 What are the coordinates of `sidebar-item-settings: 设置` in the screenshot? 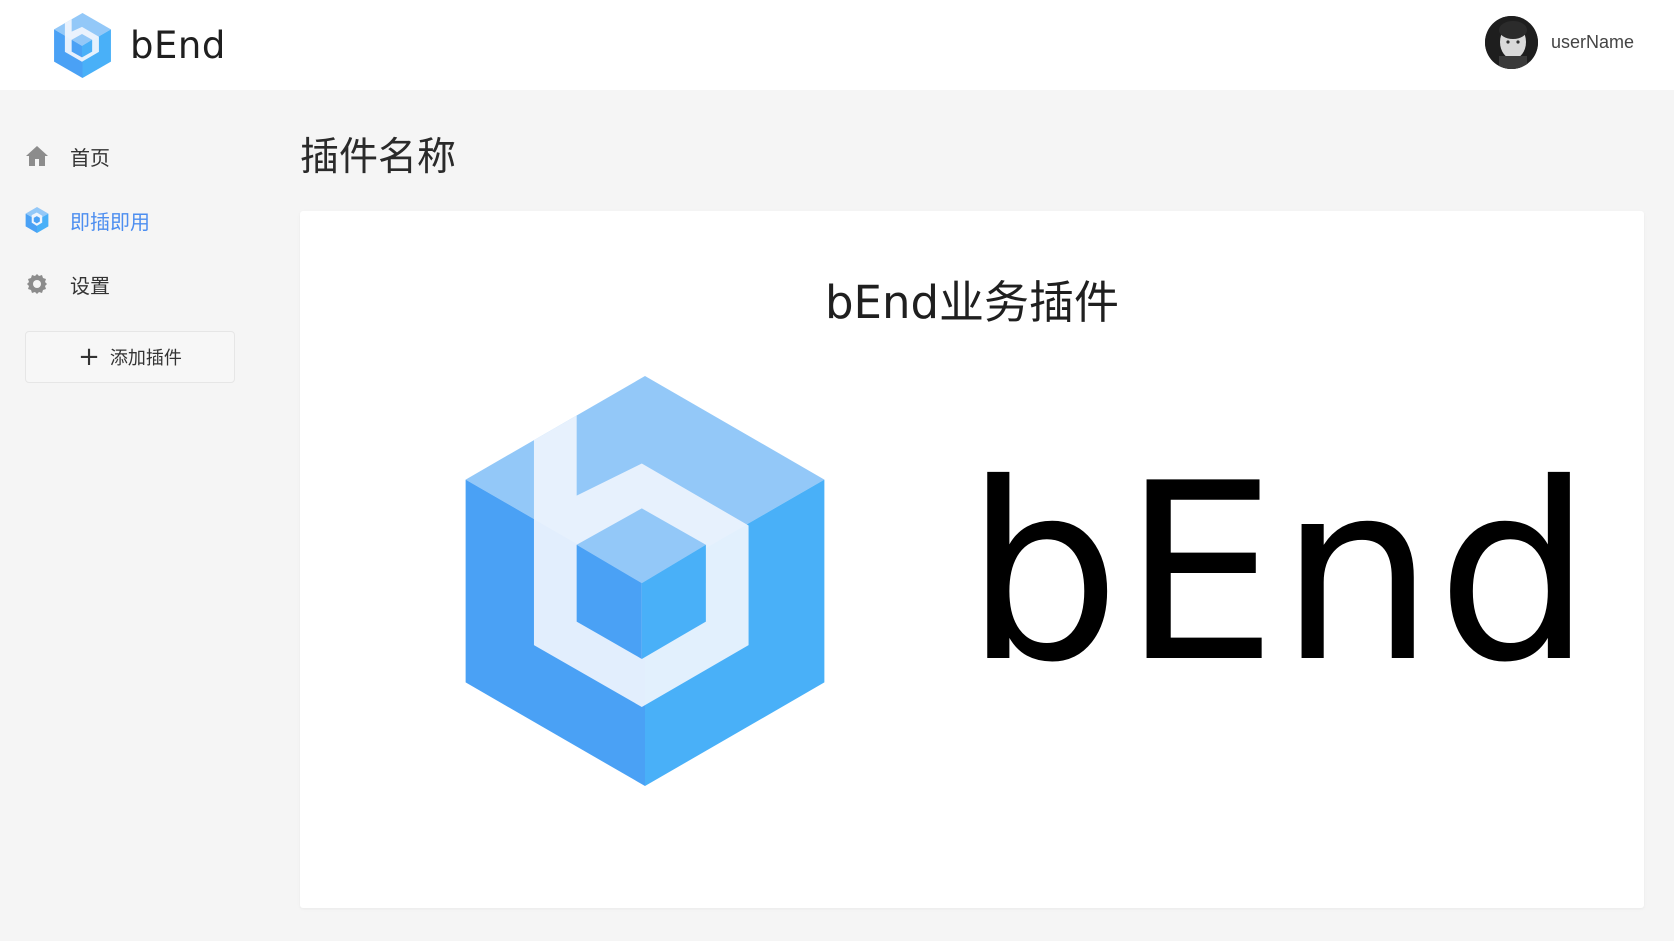 It's located at (67, 284).